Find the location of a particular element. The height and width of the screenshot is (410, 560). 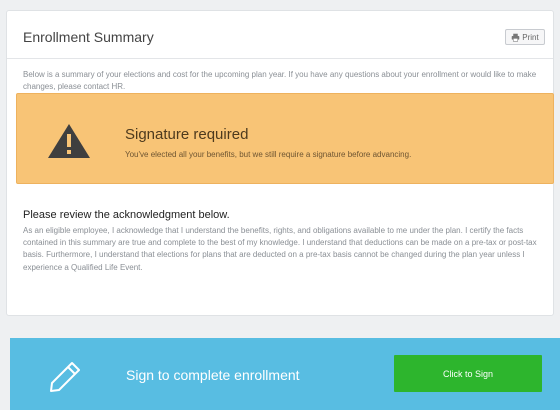

warning-icon is located at coordinates (69, 141).